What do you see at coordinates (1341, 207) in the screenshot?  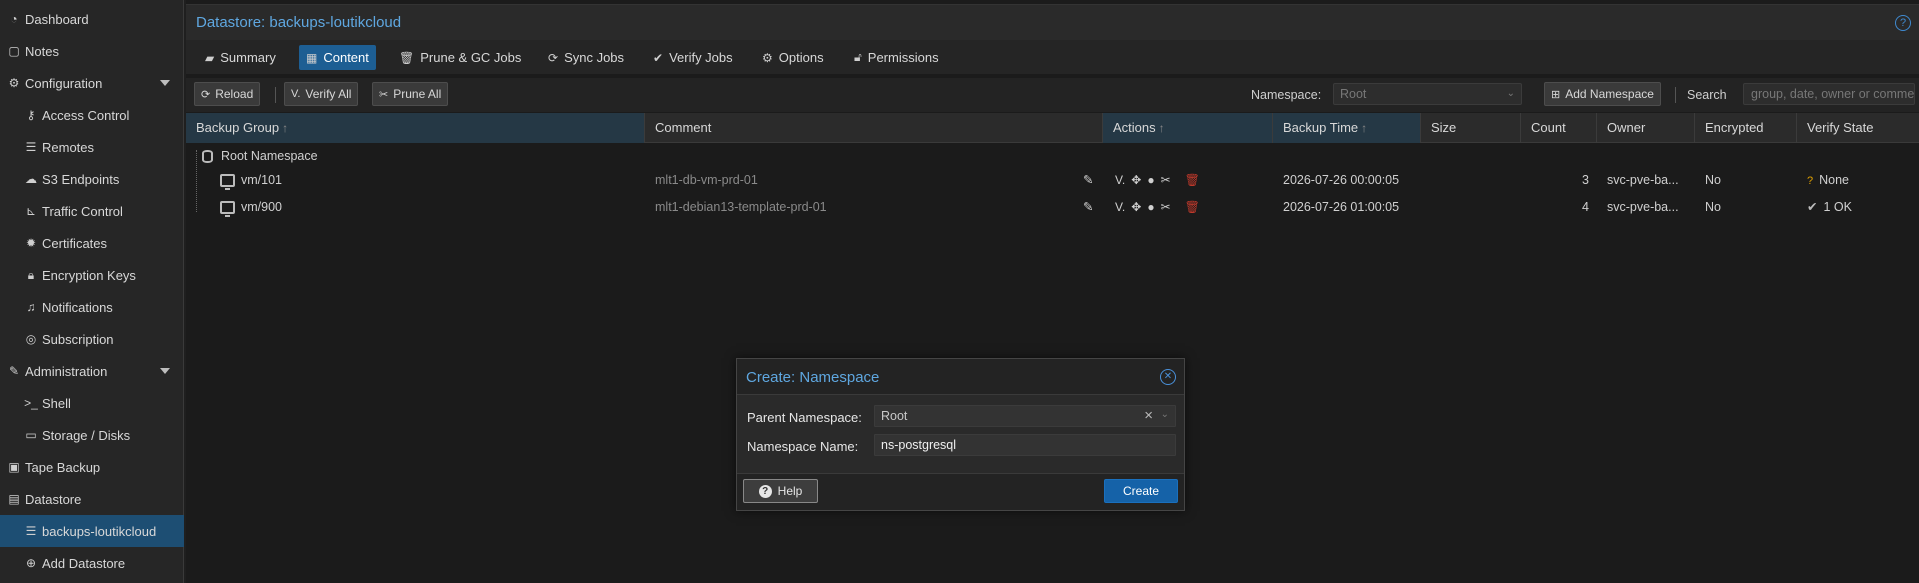 I see `backup-time-cell: 2026-07-26 01:00:05` at bounding box center [1341, 207].